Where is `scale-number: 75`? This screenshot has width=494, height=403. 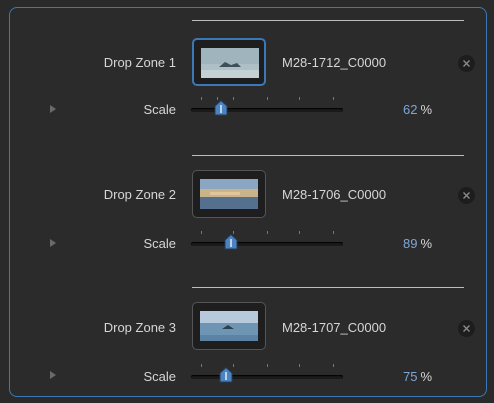
scale-number: 75 is located at coordinates (410, 376).